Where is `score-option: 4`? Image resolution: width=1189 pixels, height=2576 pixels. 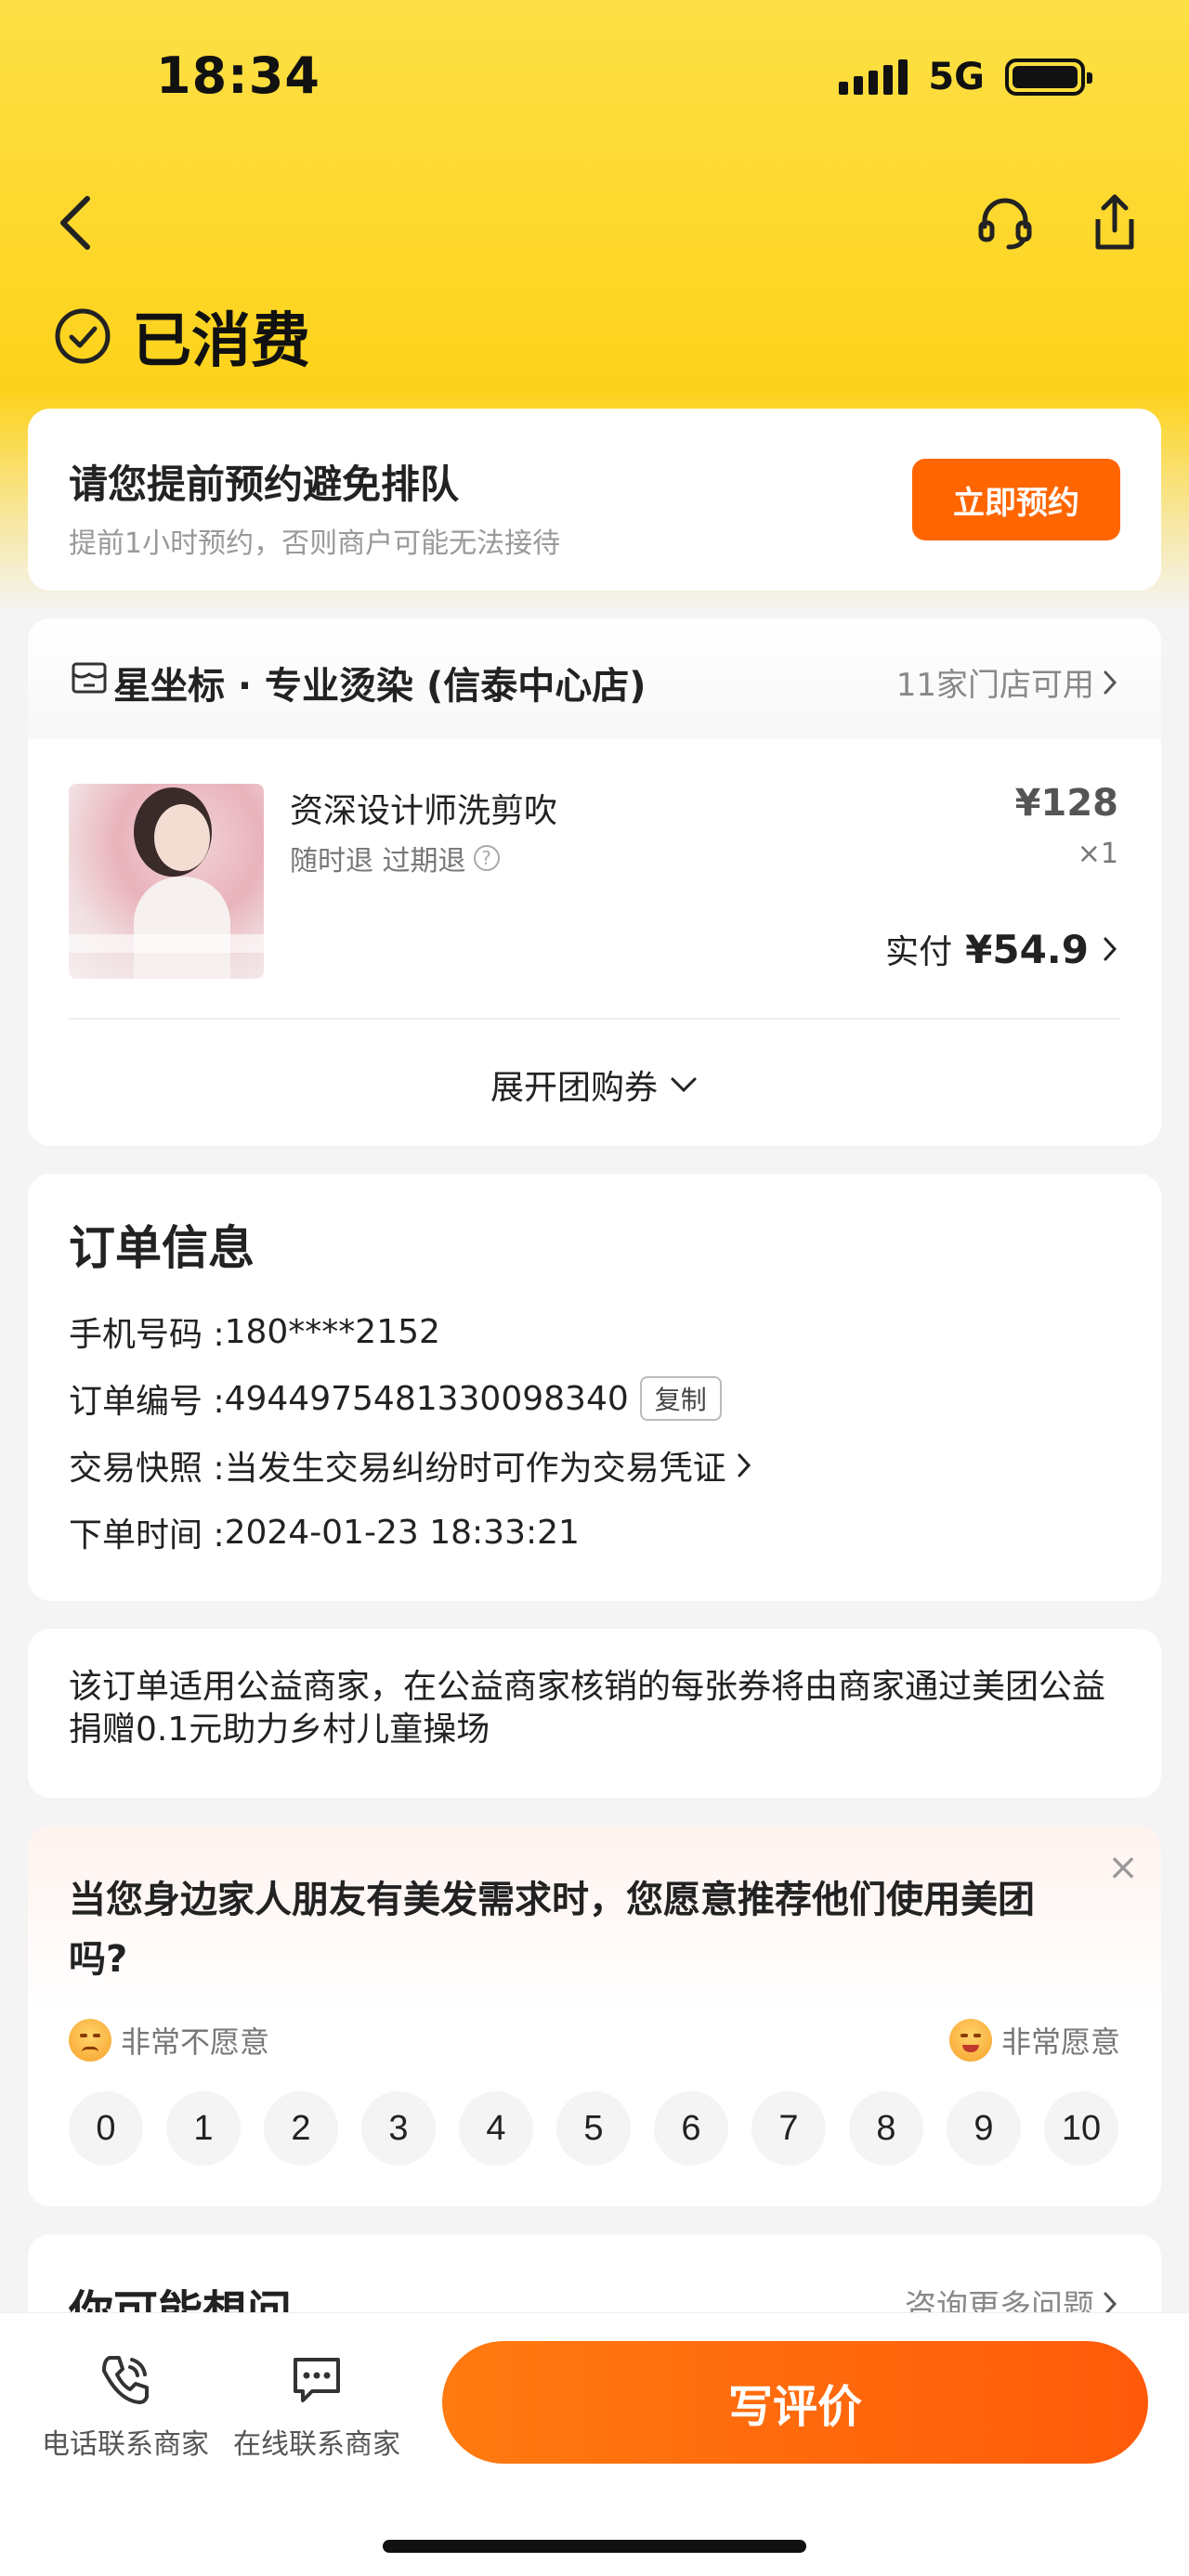
score-option: 4 is located at coordinates (496, 2128).